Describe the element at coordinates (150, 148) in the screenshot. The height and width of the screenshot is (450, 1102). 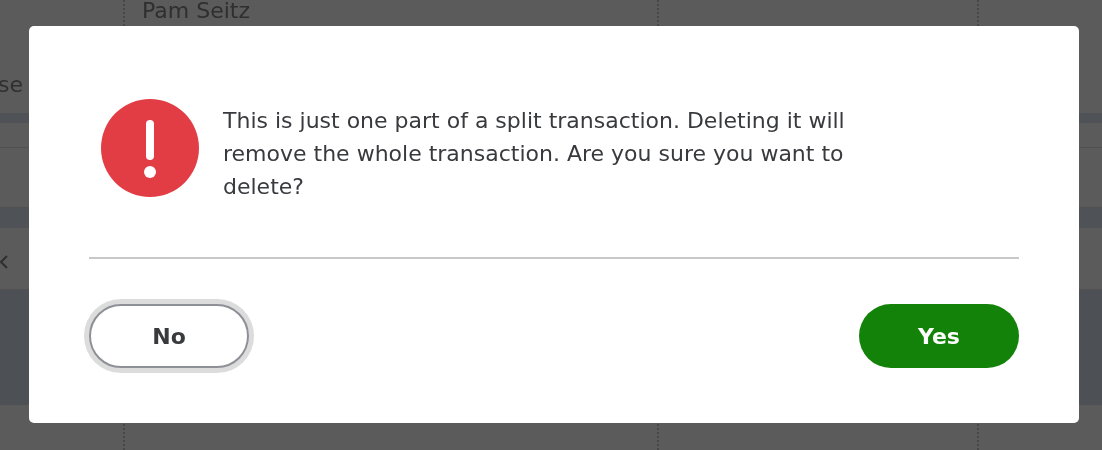
I see `alert-icon` at that location.